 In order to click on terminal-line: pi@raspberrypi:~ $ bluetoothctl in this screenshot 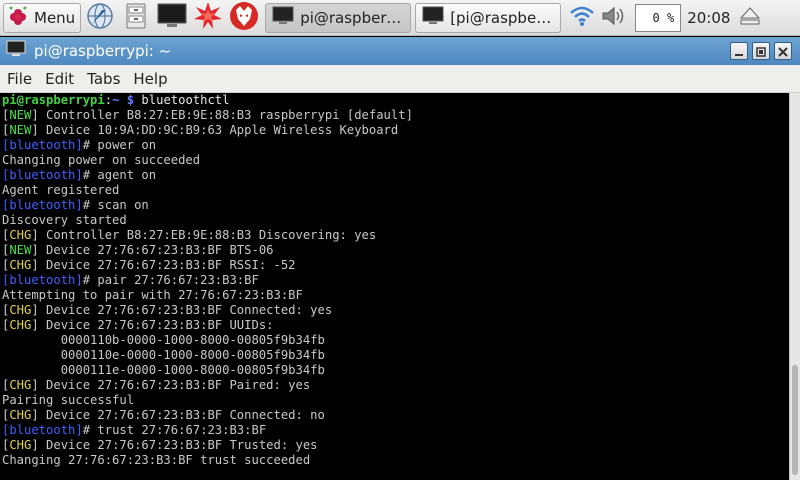, I will do `click(394, 100)`.